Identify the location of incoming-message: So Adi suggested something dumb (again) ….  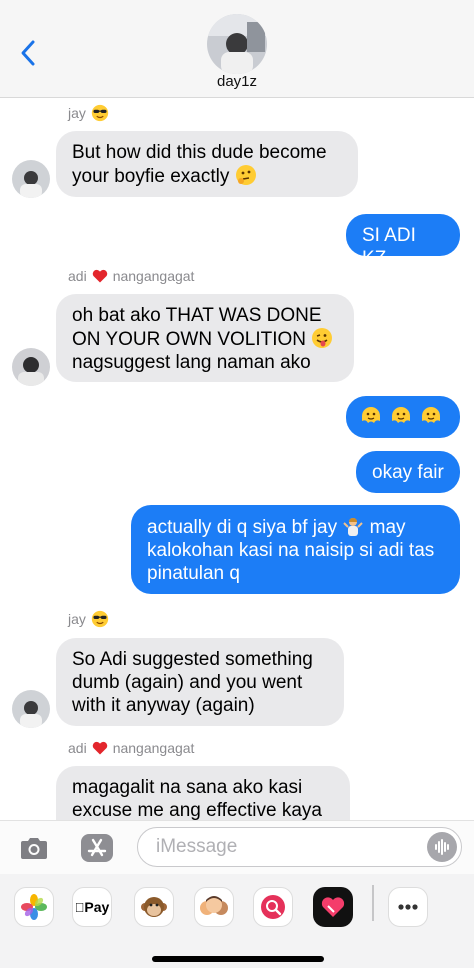
(200, 682).